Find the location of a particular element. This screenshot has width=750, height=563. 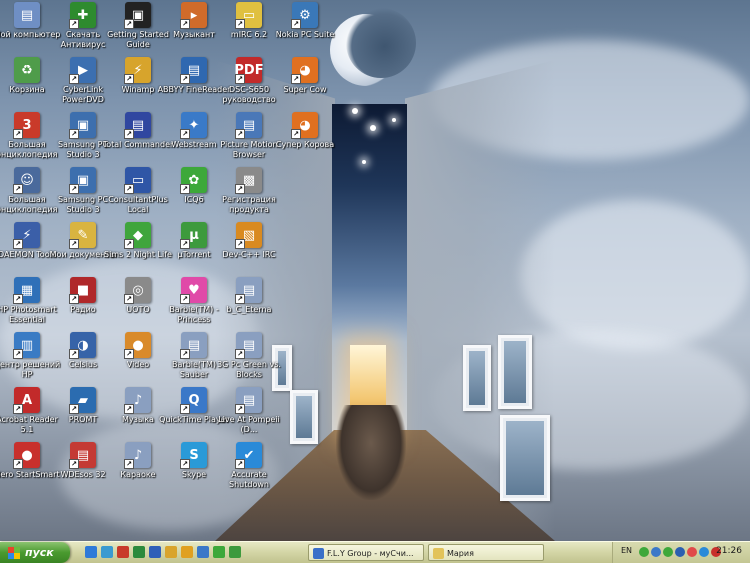

icon-glyph: ✿ is located at coordinates (194, 180).